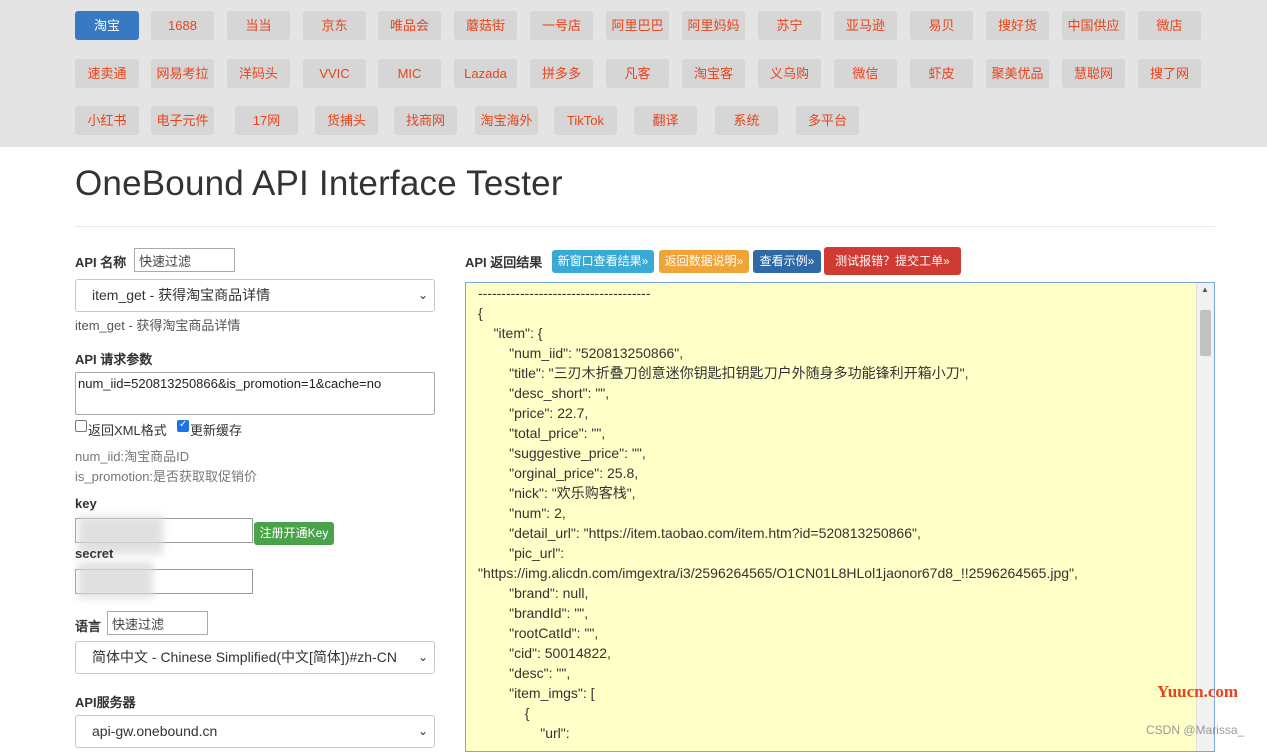  What do you see at coordinates (1093, 73) in the screenshot?
I see `platform-nav-button: 慧聪网` at bounding box center [1093, 73].